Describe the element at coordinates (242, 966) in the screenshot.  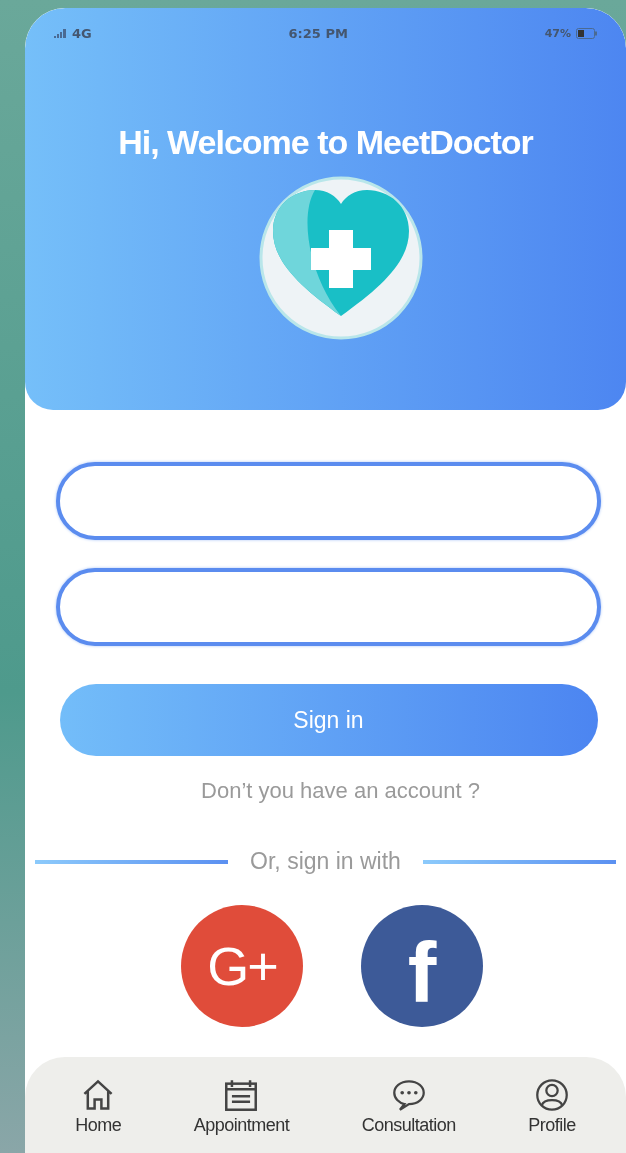
I see `google-plus-button: G+` at that location.